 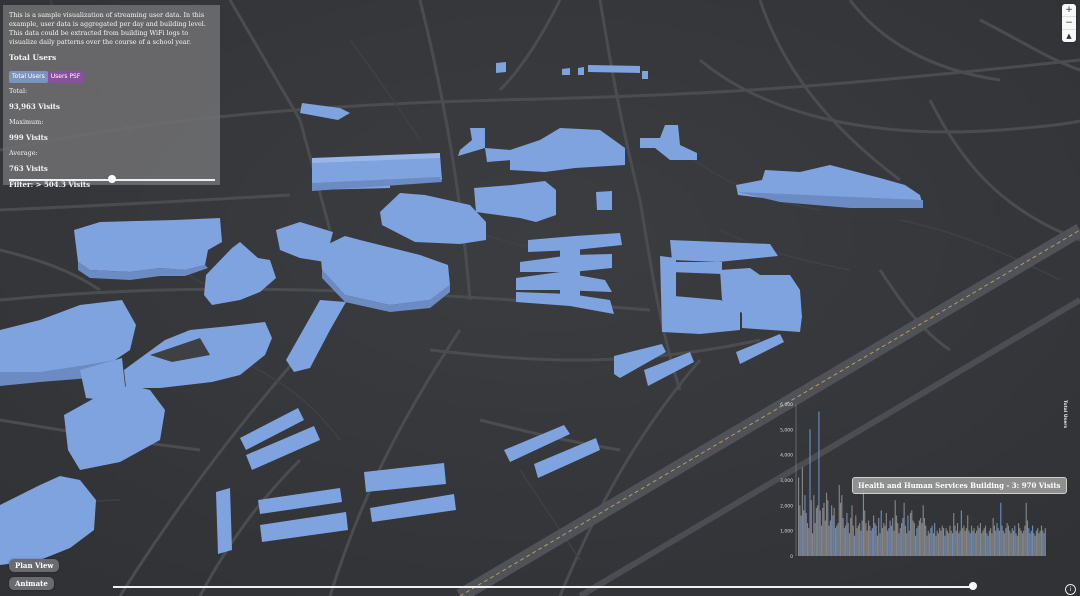 What do you see at coordinates (31, 583) in the screenshot?
I see `animate-button: Animate` at bounding box center [31, 583].